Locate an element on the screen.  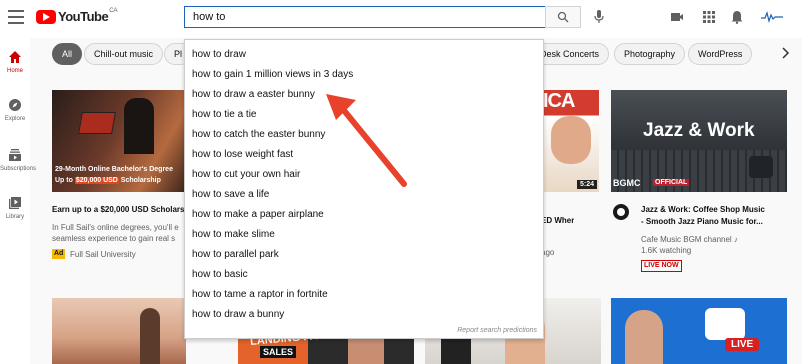
suggestion-item: how to draw a bunny is located at coordinates (238, 315).